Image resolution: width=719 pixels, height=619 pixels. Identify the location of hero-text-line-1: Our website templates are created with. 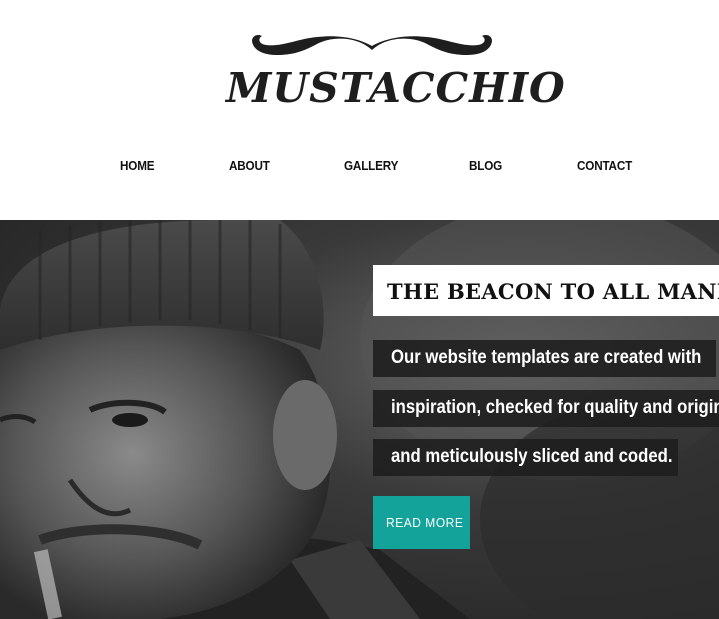
(544, 358).